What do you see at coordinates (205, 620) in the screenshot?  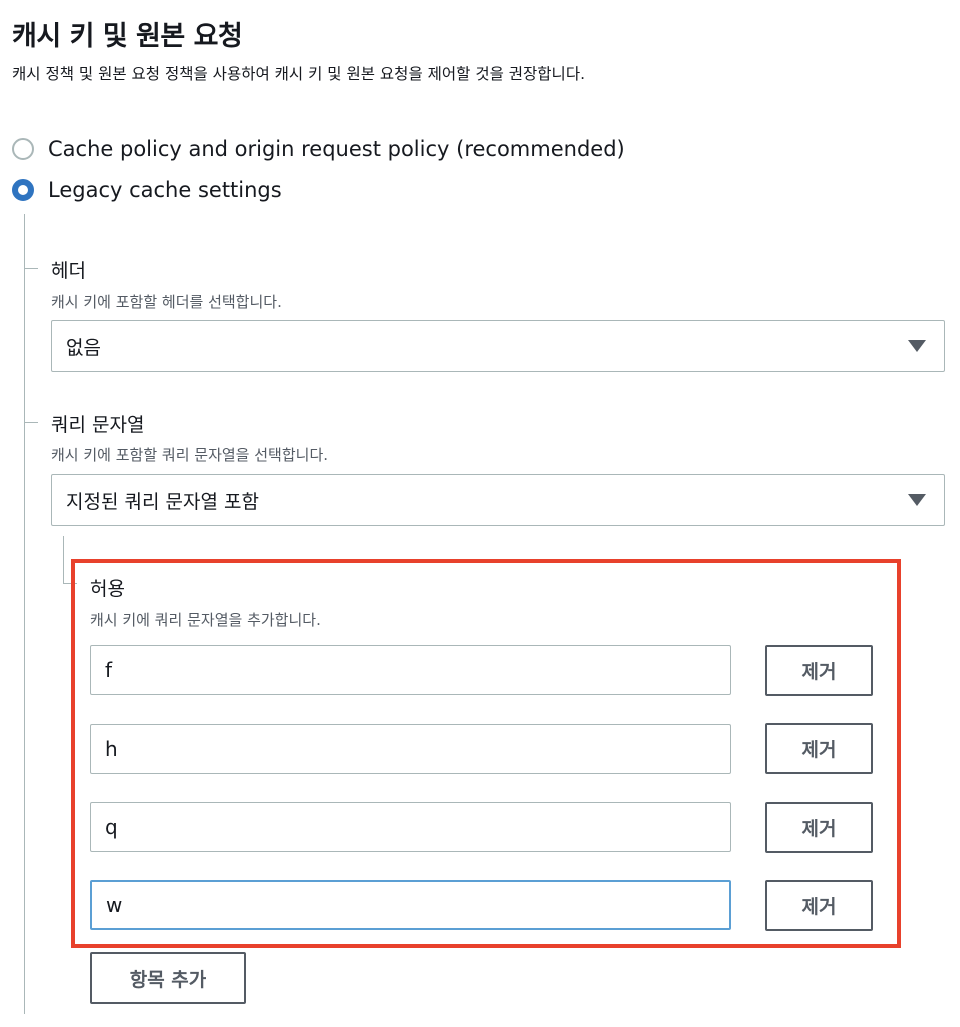 I see `allow-description: 캐시 키에 쿼리 문자열을 추가합니다.` at bounding box center [205, 620].